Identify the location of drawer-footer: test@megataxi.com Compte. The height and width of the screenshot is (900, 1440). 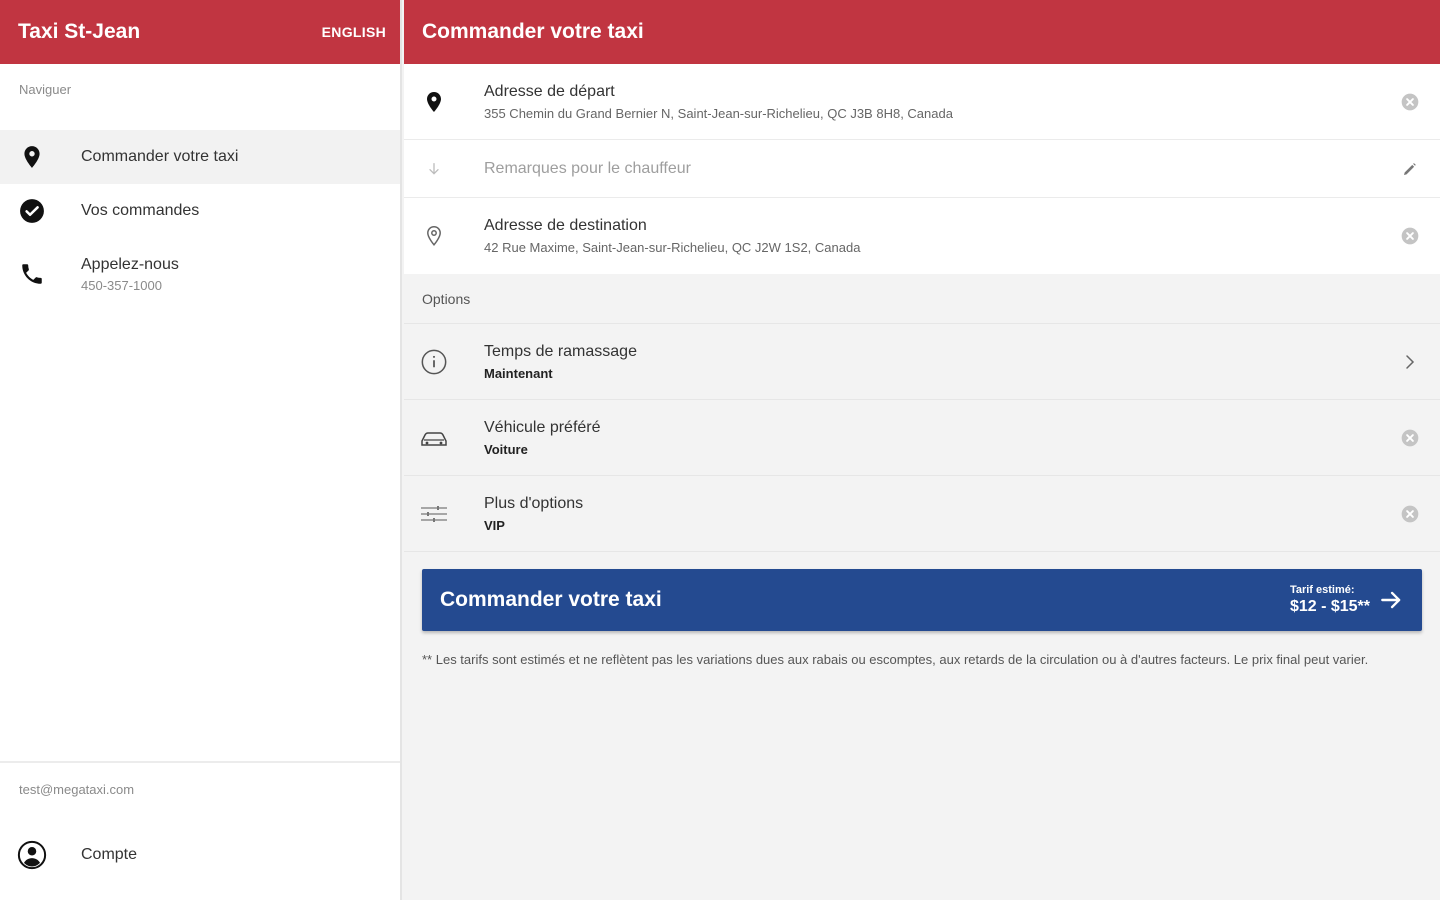
(200, 830).